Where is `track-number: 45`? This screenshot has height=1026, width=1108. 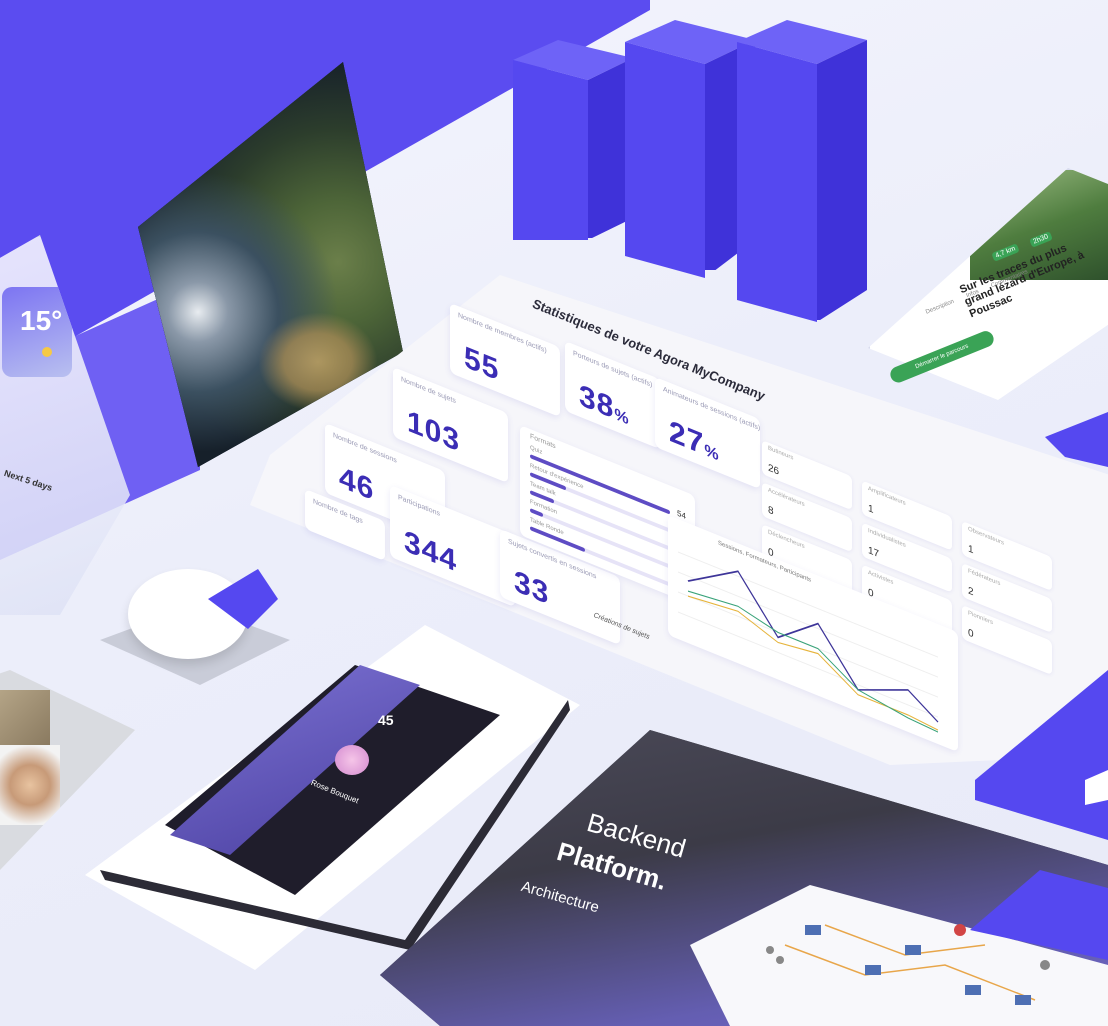
track-number: 45 is located at coordinates (386, 720).